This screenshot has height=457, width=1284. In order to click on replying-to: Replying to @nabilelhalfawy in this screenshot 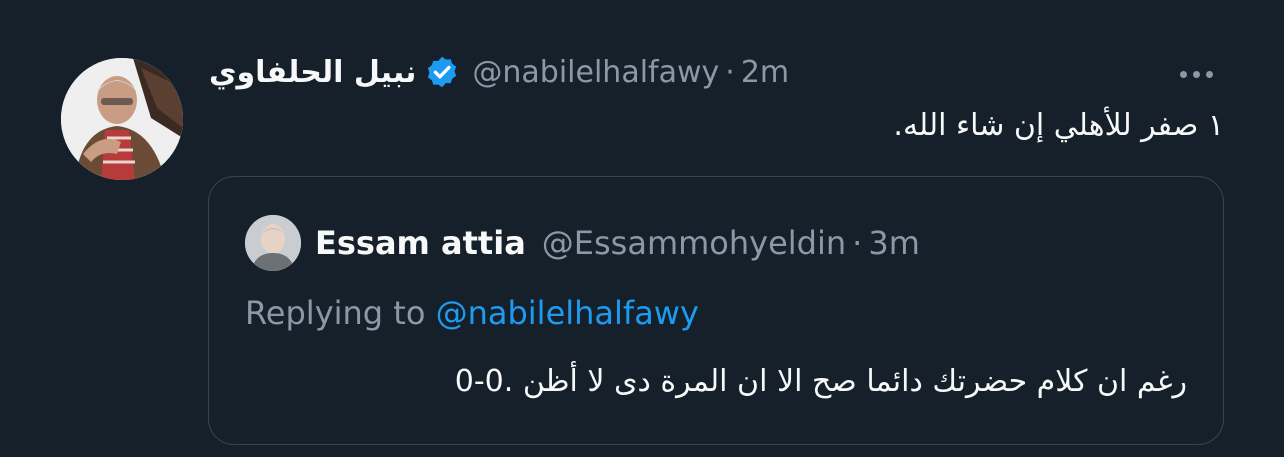, I will do `click(472, 313)`.